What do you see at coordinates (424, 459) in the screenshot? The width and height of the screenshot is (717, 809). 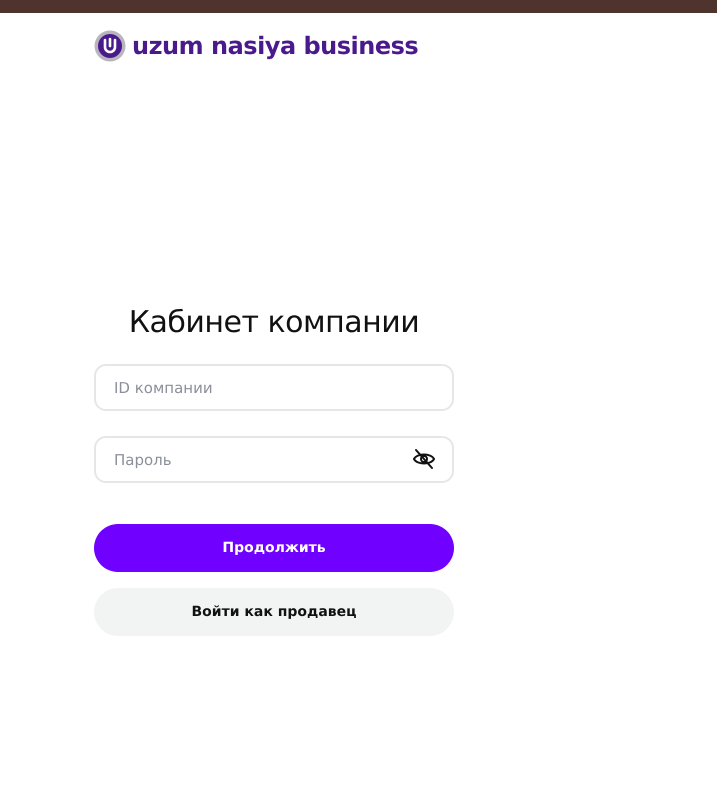 I see `eye-slash-icon` at bounding box center [424, 459].